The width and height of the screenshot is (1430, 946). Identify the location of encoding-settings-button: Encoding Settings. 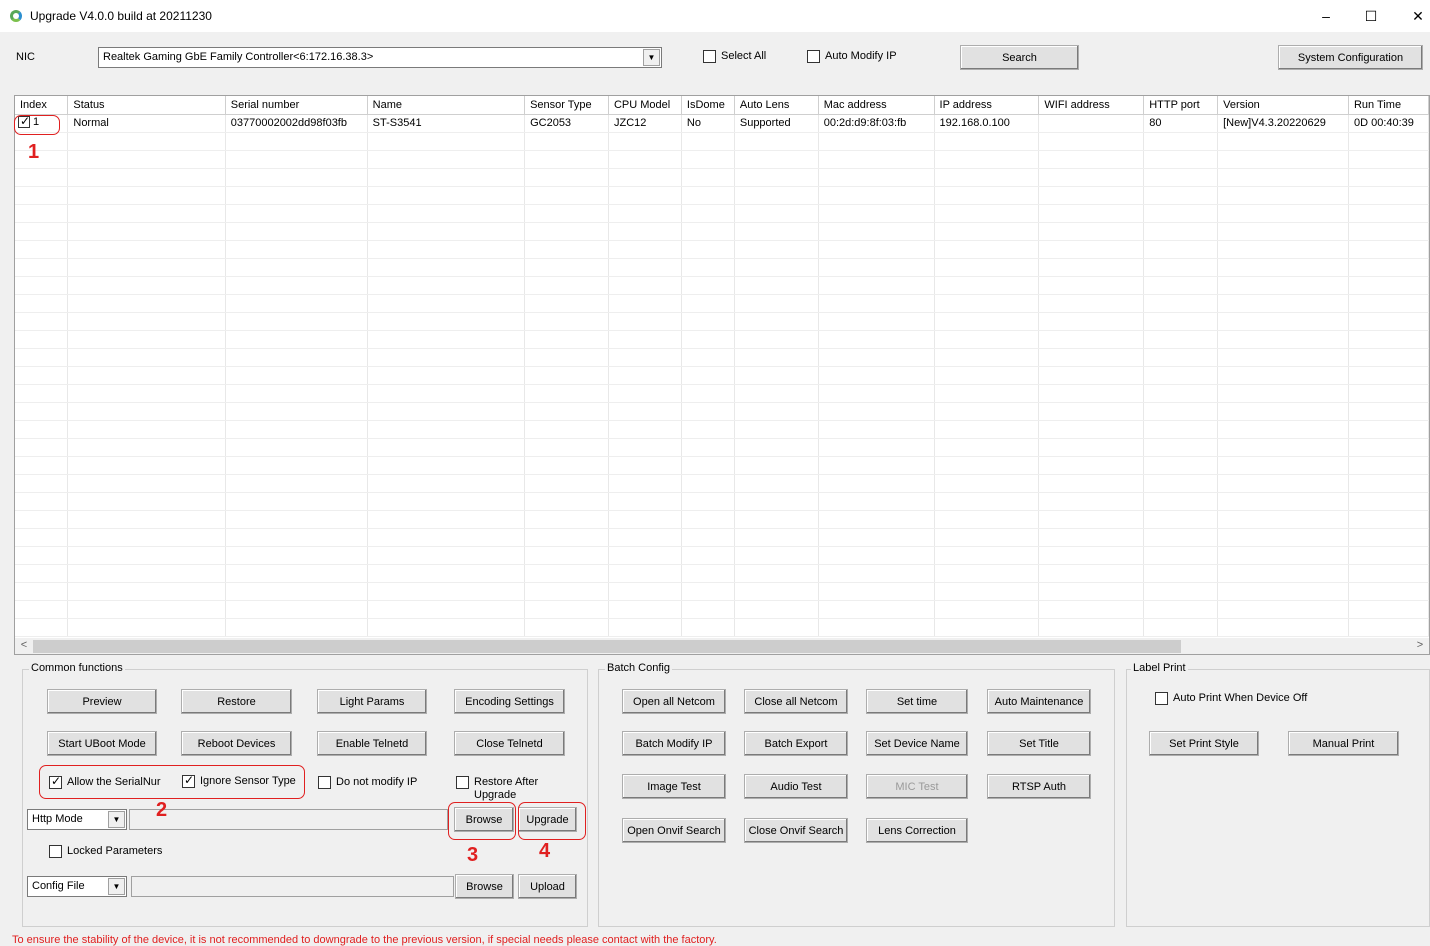
(509, 701).